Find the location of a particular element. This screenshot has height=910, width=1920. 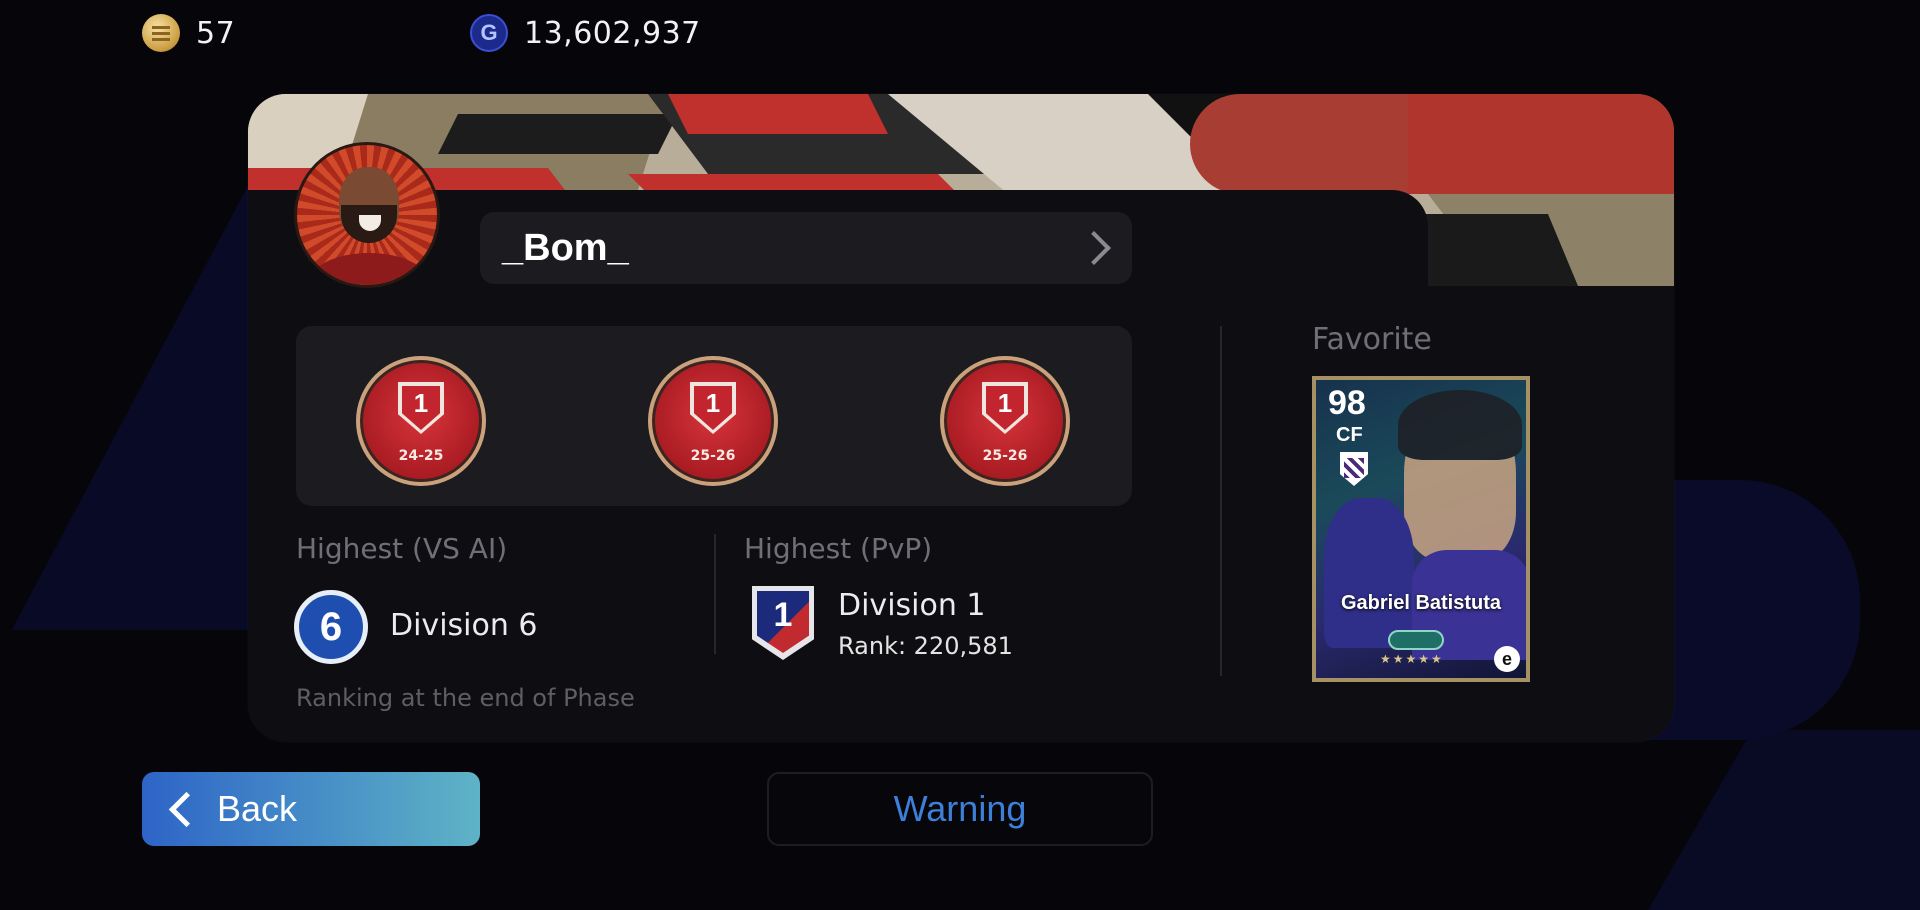

pvp-division-number: 1 is located at coordinates (783, 622).